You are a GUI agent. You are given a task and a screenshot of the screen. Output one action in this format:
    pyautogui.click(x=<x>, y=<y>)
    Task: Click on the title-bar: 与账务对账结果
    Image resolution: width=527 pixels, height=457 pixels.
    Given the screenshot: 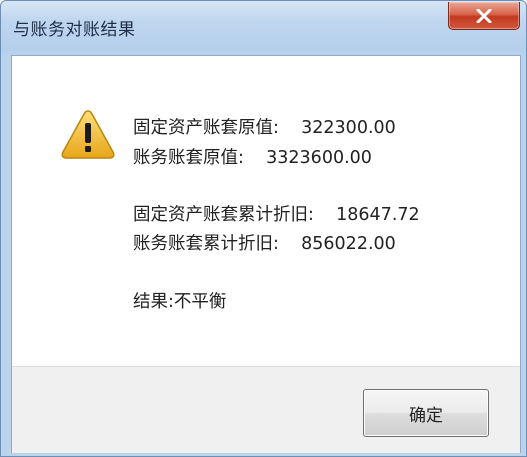 What is the action you would take?
    pyautogui.click(x=263, y=28)
    